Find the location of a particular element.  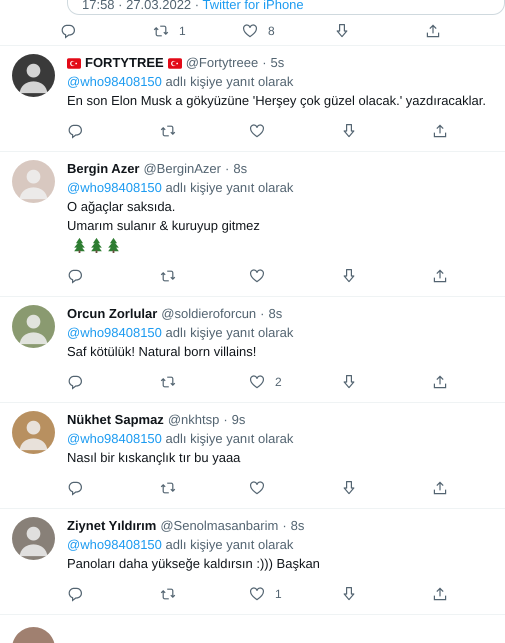

user-name: FORTYTREE is located at coordinates (124, 63).